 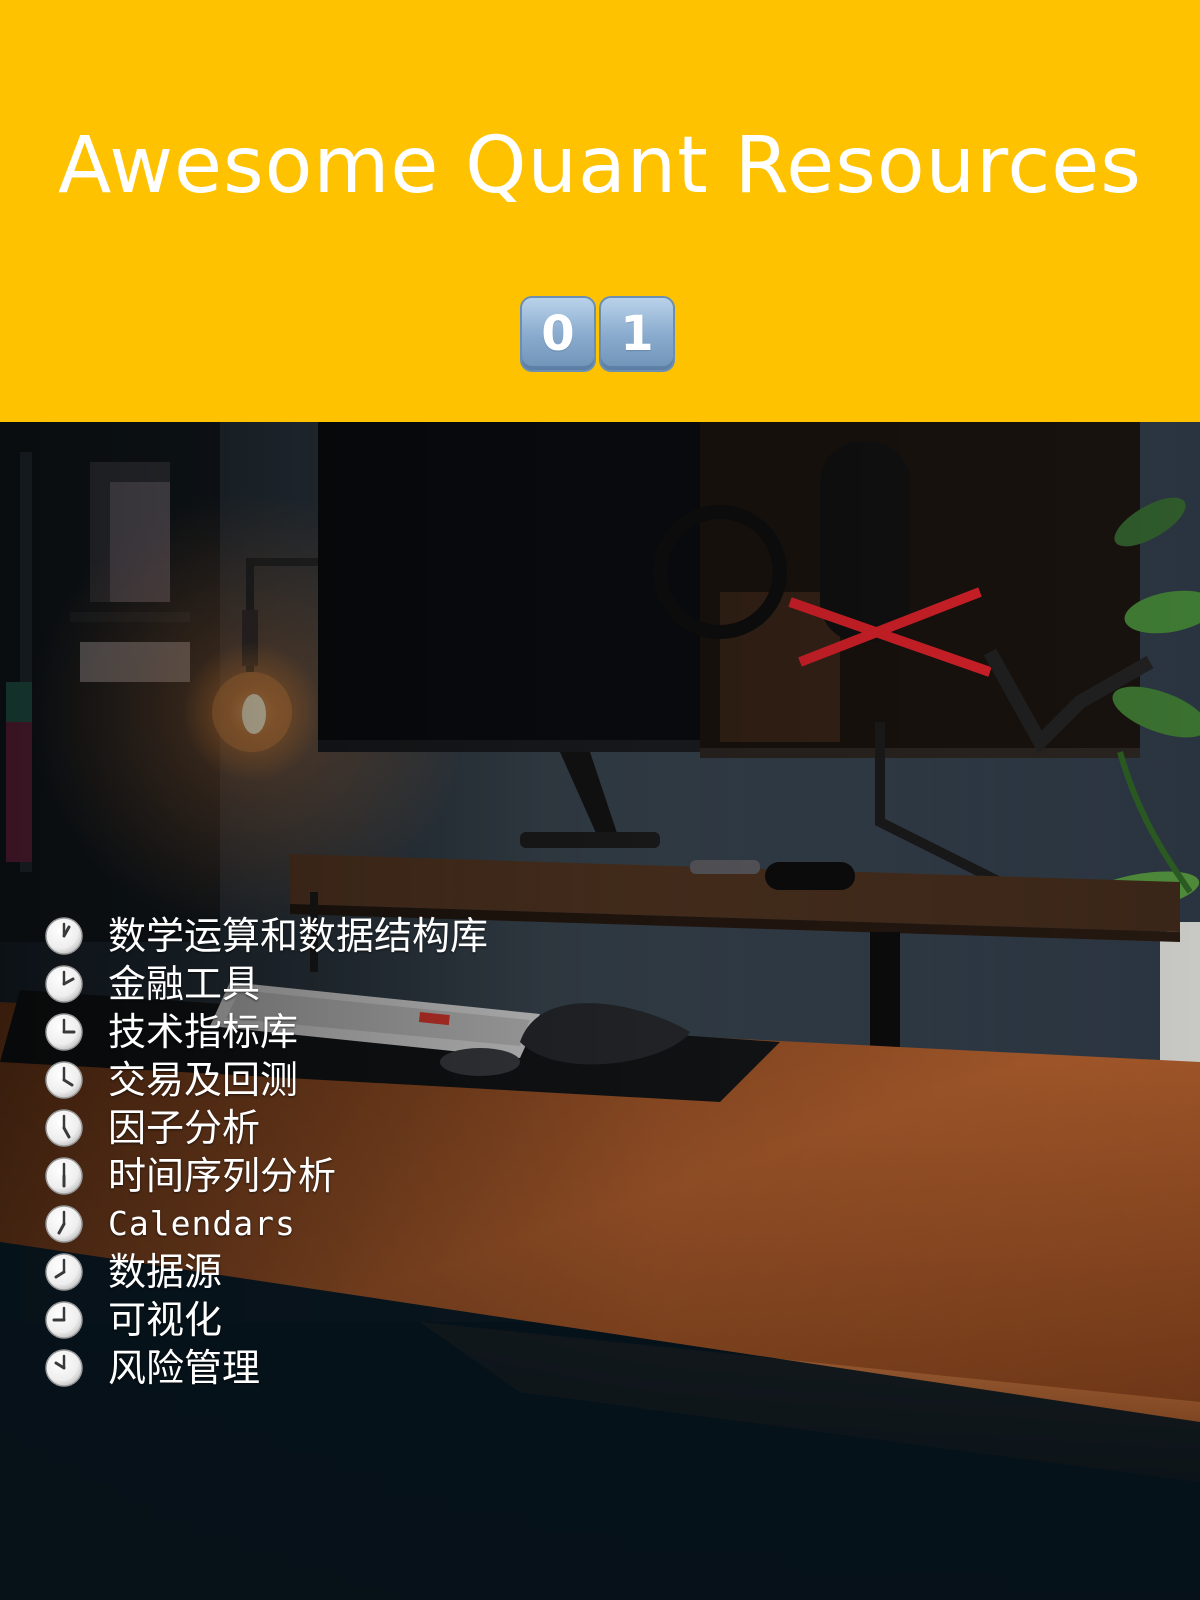 What do you see at coordinates (222, 1176) in the screenshot?
I see `topic-label: 时间序列分析` at bounding box center [222, 1176].